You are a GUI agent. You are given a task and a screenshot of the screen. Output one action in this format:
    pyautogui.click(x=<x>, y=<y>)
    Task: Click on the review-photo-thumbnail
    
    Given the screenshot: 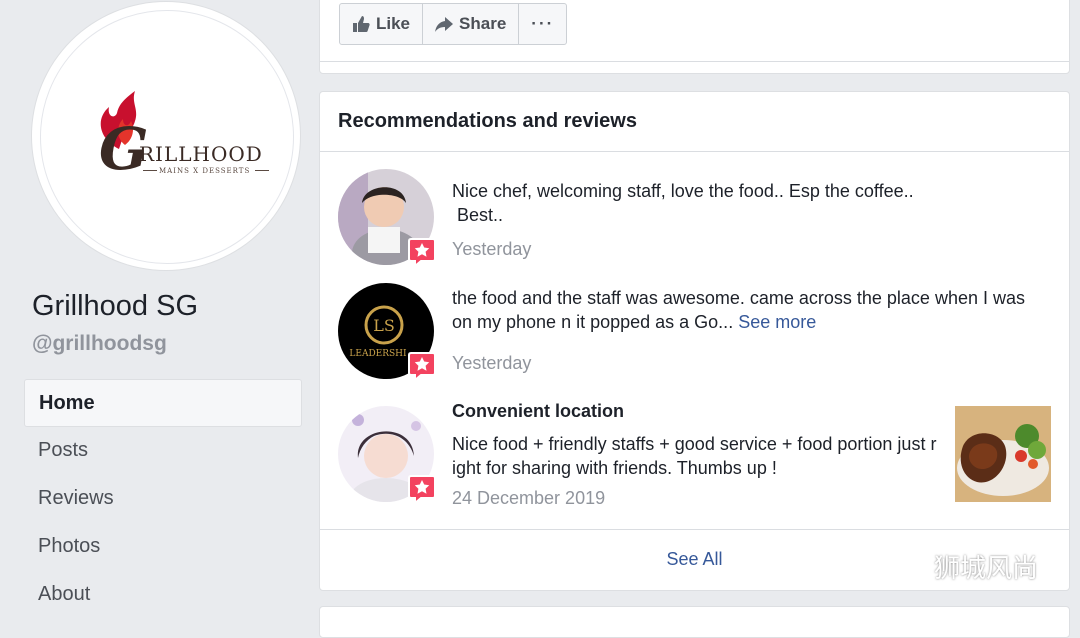 What is the action you would take?
    pyautogui.click(x=1003, y=454)
    